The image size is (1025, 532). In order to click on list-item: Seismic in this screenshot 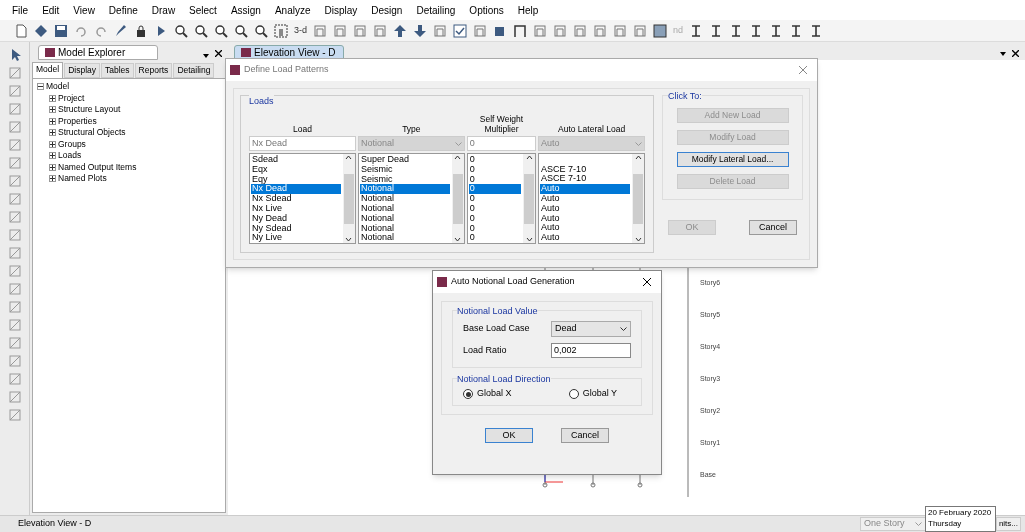, I will do `click(404, 179)`.